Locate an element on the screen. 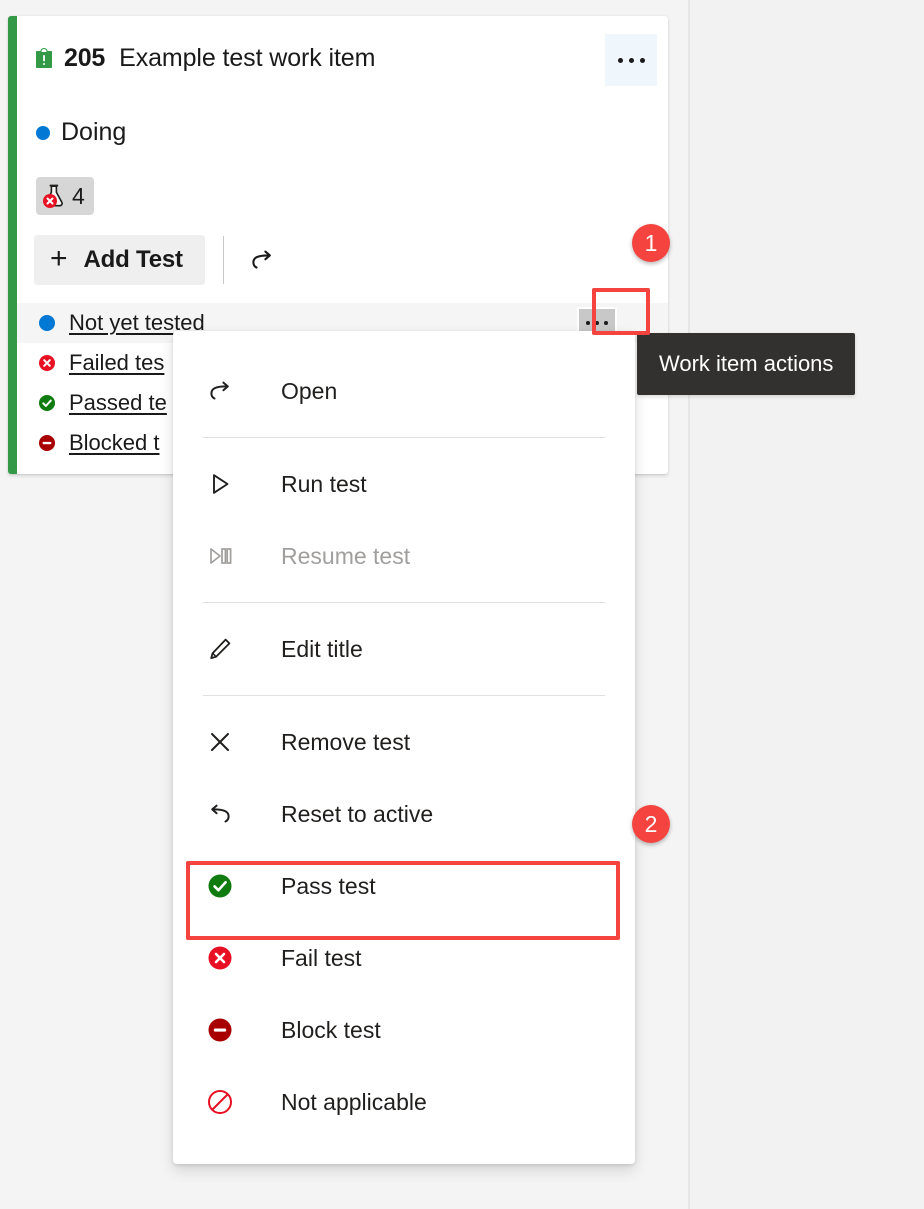  annotation-badge-1: 1 is located at coordinates (651, 243).